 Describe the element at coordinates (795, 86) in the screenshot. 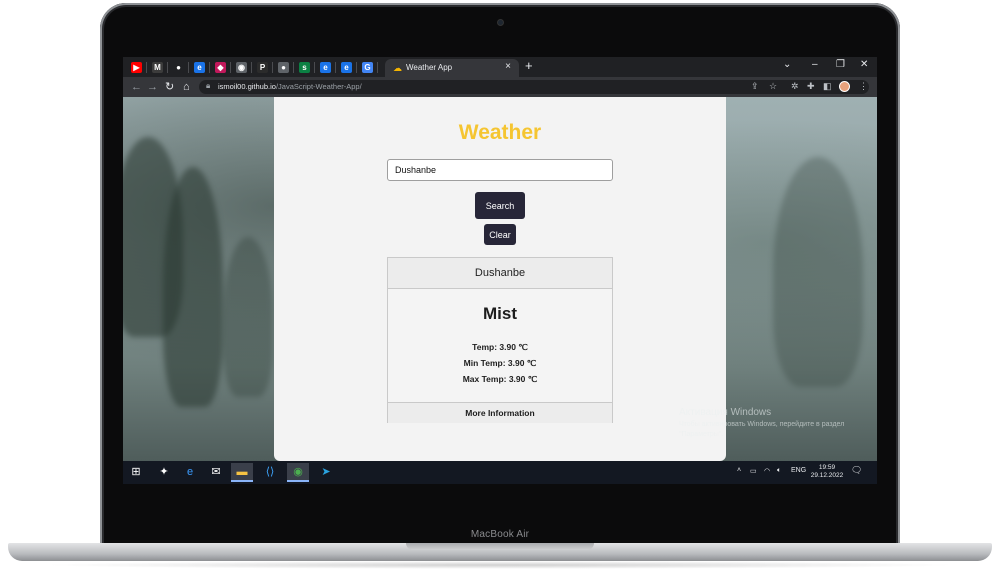

I see `extension-gear-icon: ✲` at that location.